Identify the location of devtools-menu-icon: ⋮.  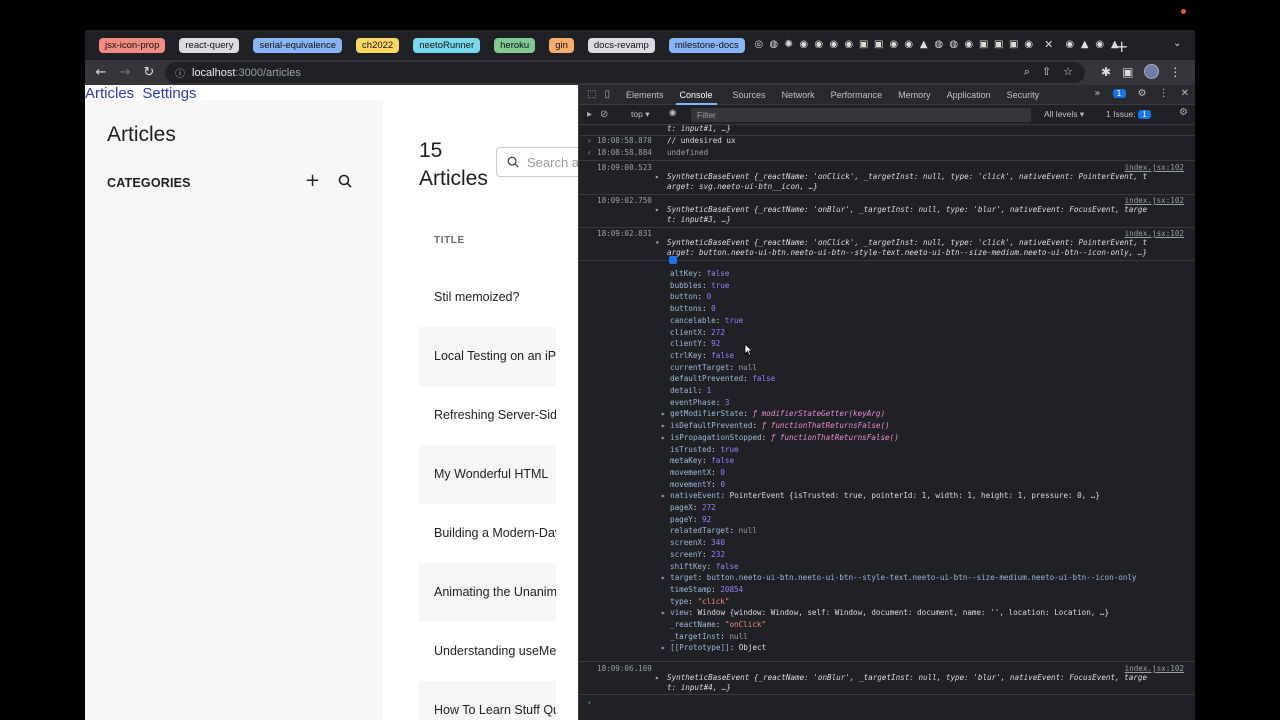
(1164, 93).